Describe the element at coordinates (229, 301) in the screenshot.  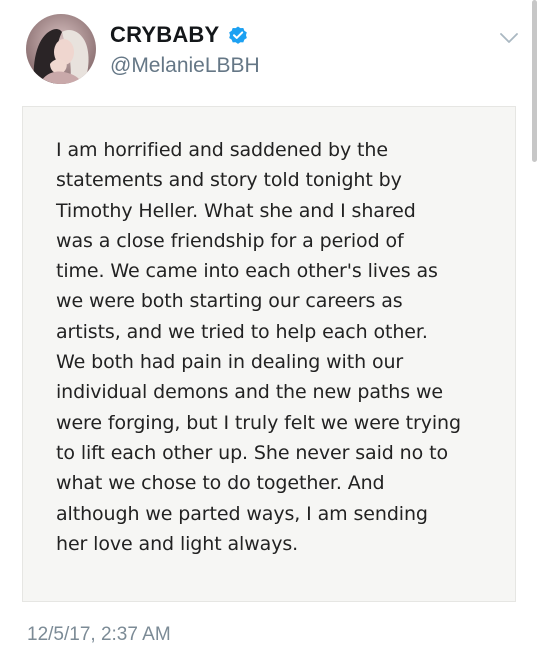
I see `note-line: we were both starting our careers as` at that location.